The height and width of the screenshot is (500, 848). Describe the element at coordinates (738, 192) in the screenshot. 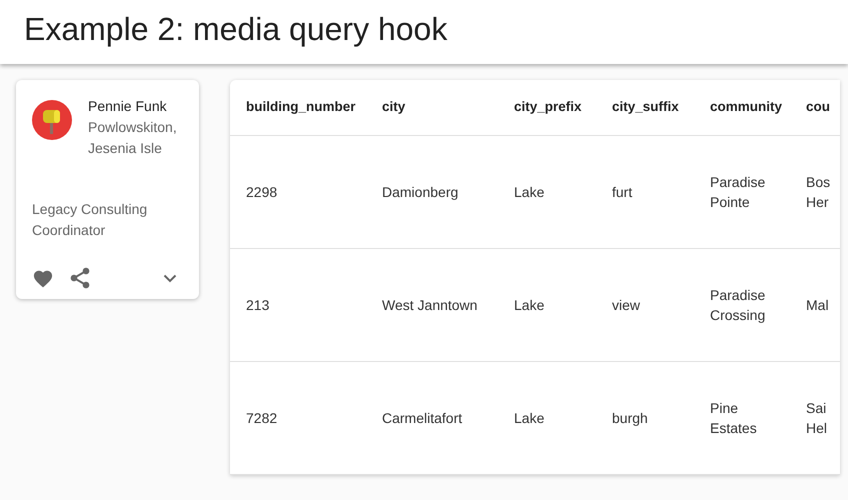

I see `table-cell: Paradise Pointe` at that location.